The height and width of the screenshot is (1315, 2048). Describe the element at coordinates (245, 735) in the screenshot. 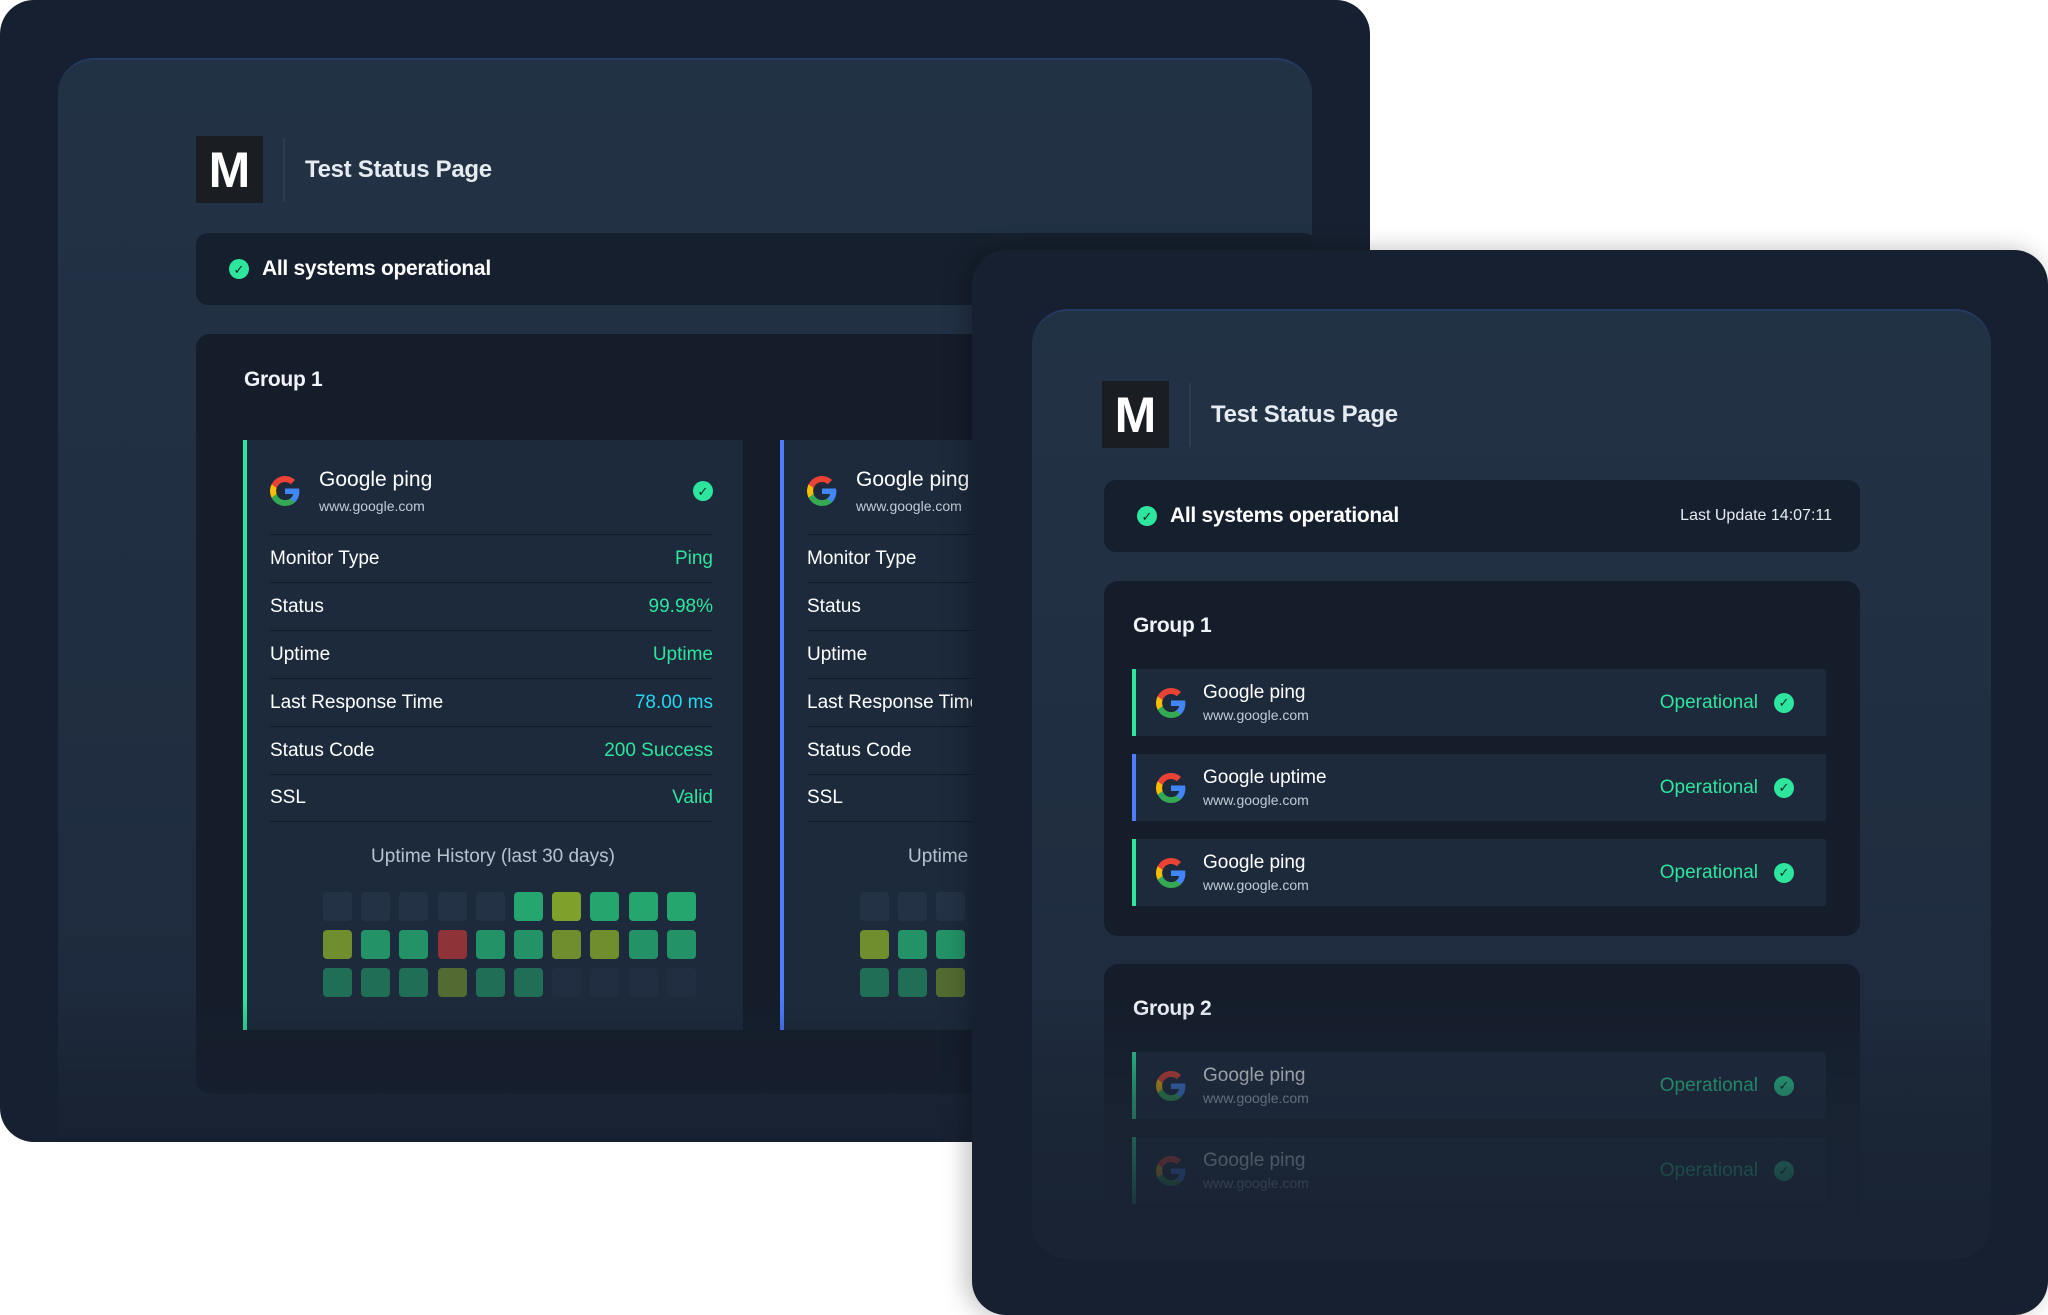

I see `card-accent-bar` at that location.